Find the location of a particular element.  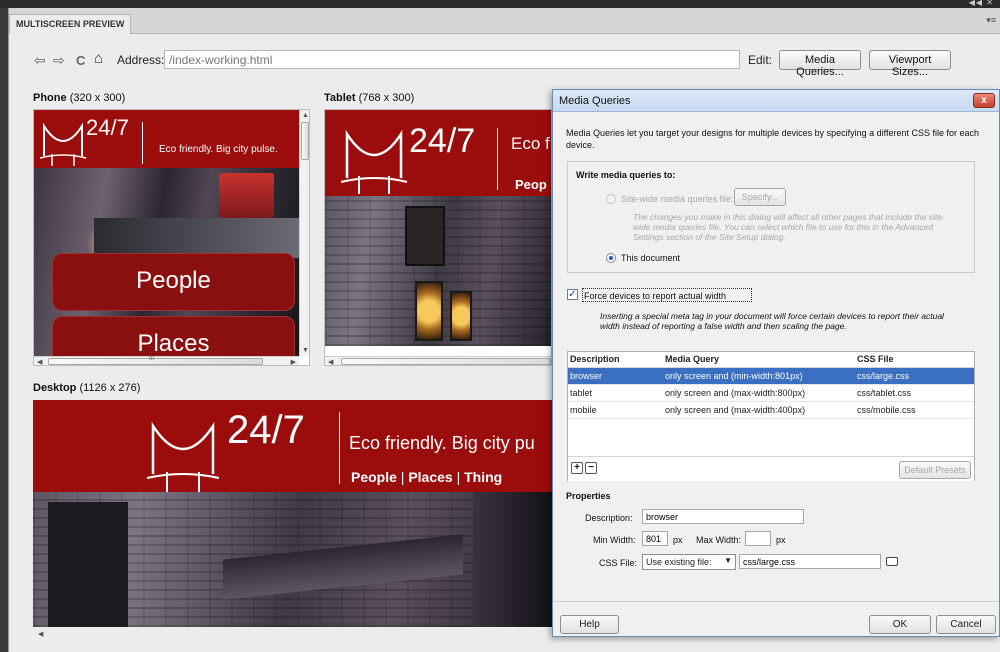

dialog-footer-divider is located at coordinates (776, 601).